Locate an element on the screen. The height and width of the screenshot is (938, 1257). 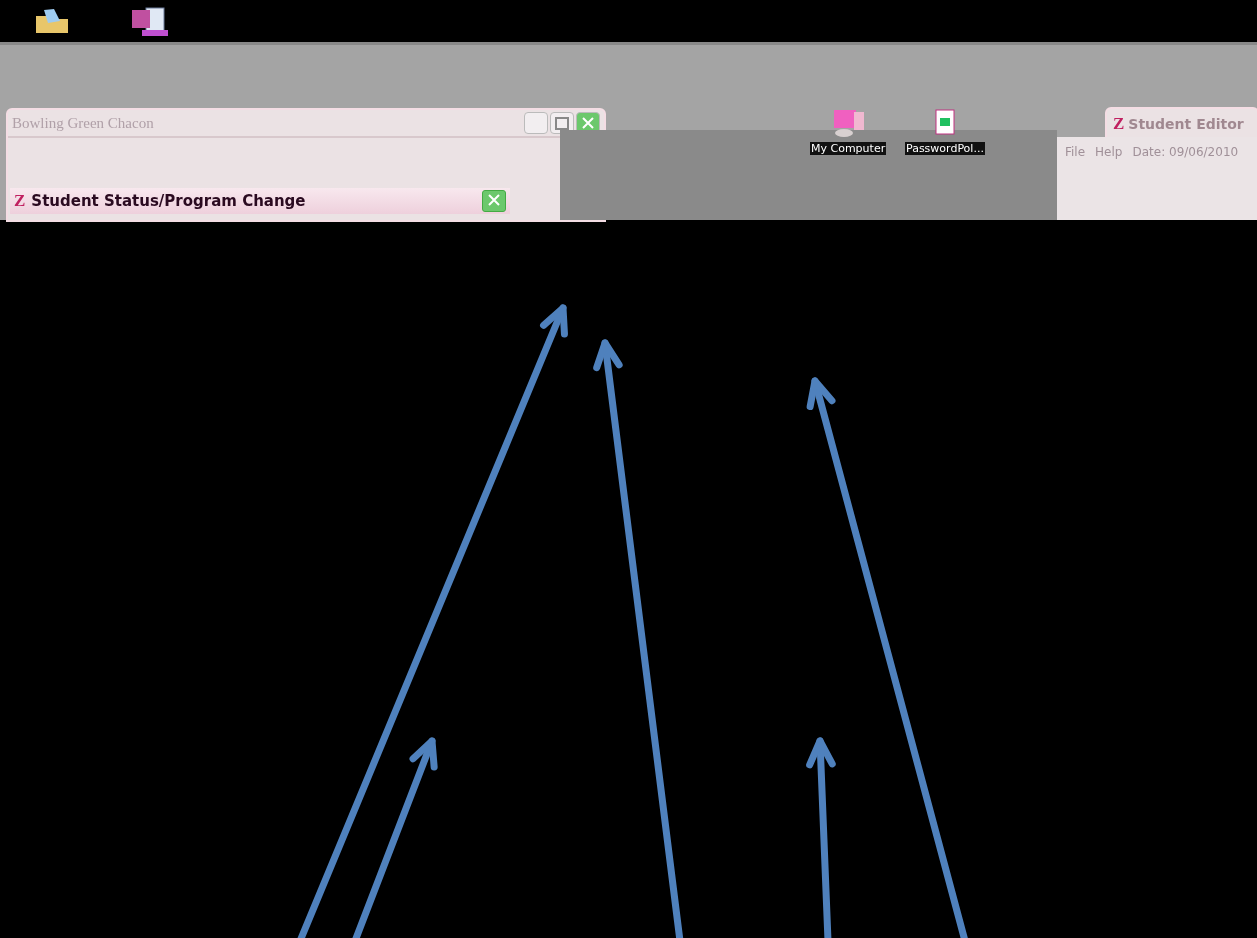
folder-icon is located at coordinates (52, 21).